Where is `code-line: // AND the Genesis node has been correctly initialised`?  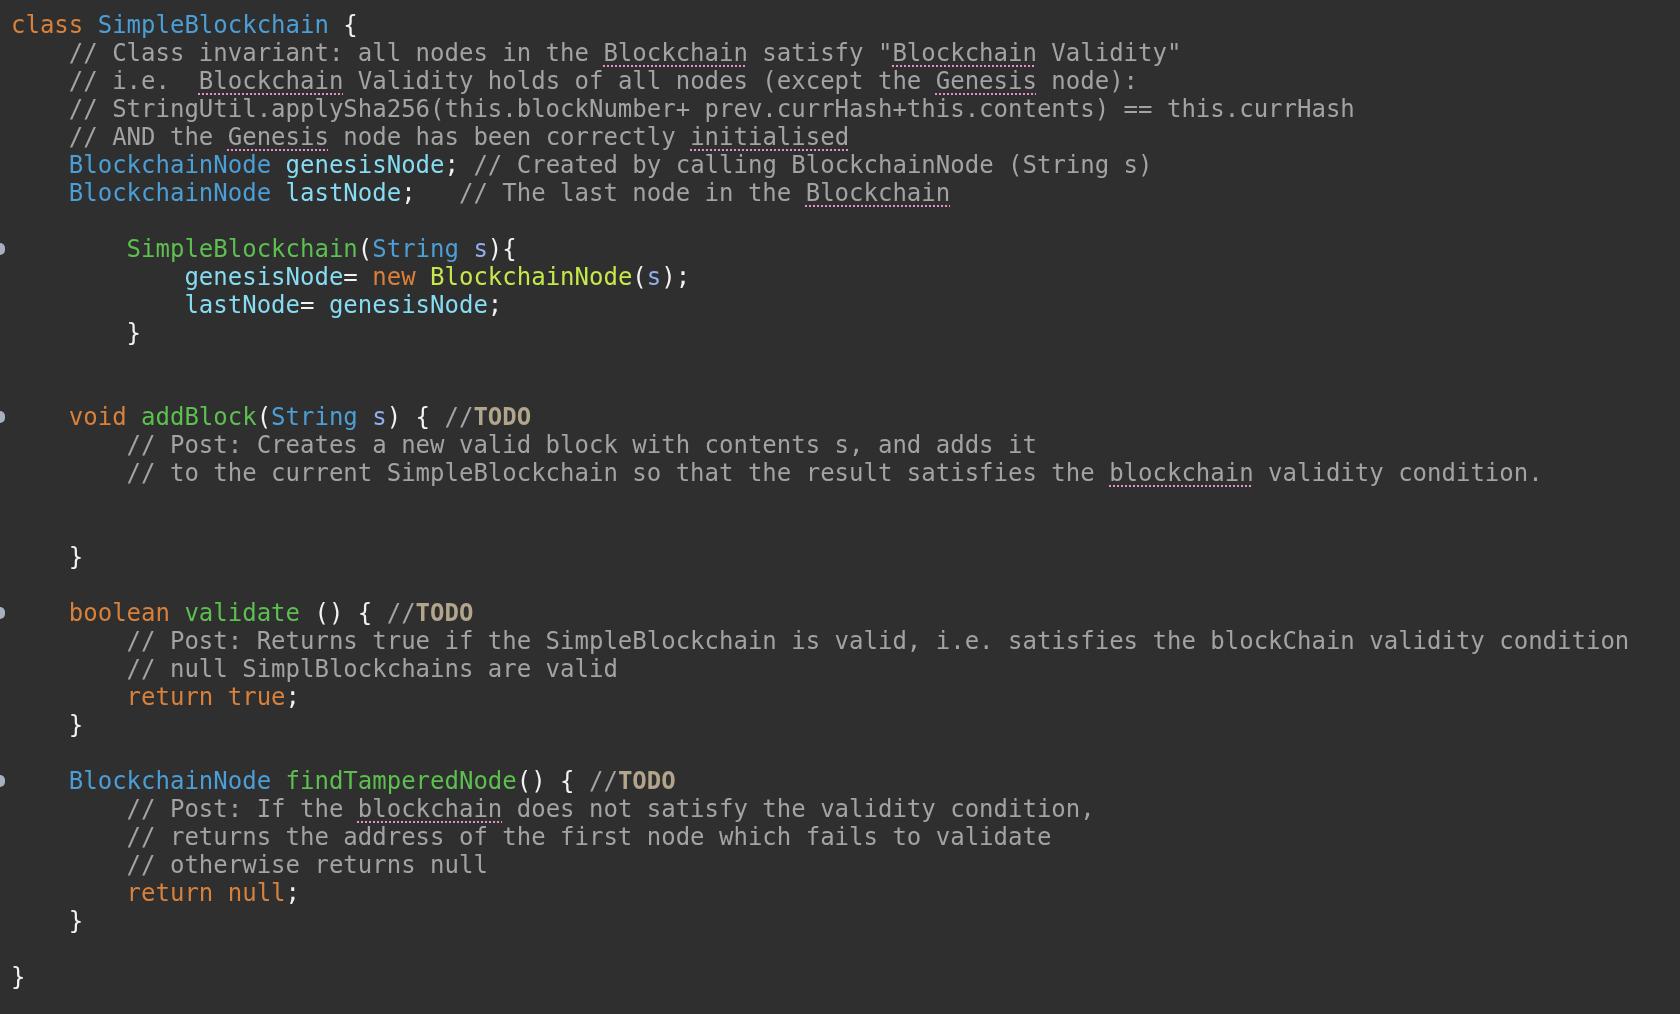
code-line: // AND the Genesis node has been correctly initialised is located at coordinates (458, 137).